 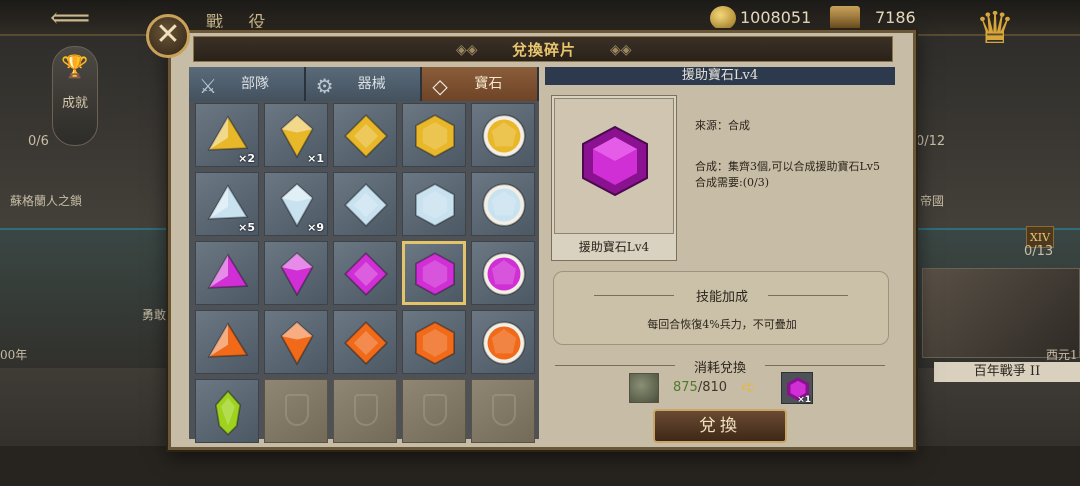 What do you see at coordinates (614, 247) in the screenshot?
I see `item-name: 援助寶石Lv4` at bounding box center [614, 247].